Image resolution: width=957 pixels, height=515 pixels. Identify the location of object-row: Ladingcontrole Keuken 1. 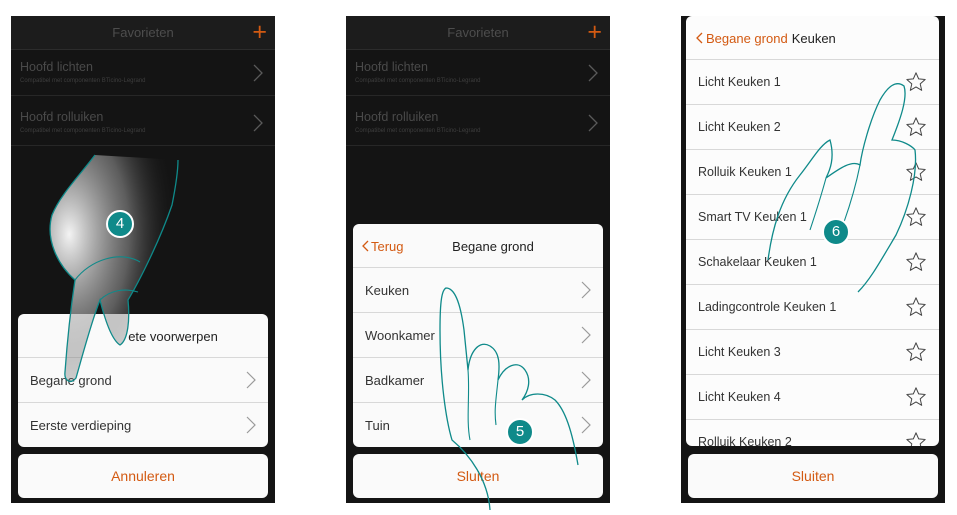
(812, 307).